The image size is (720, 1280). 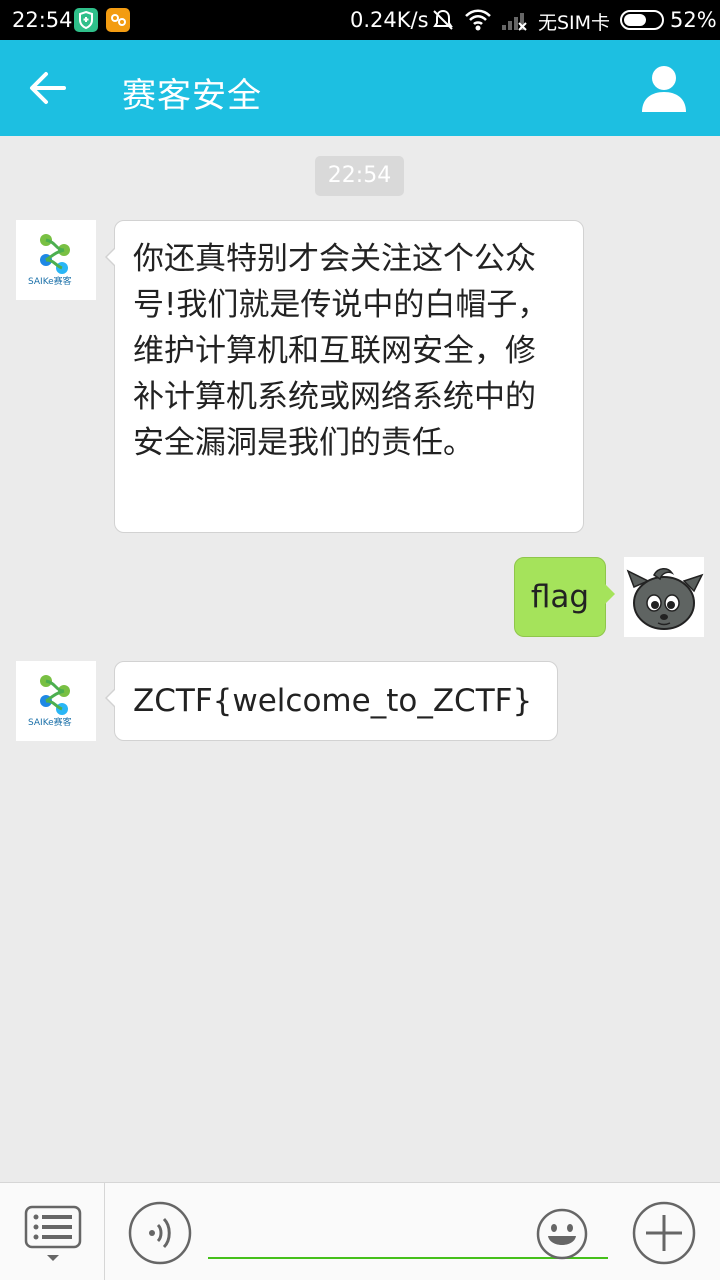 I want to click on voice-icon, so click(x=160, y=1233).